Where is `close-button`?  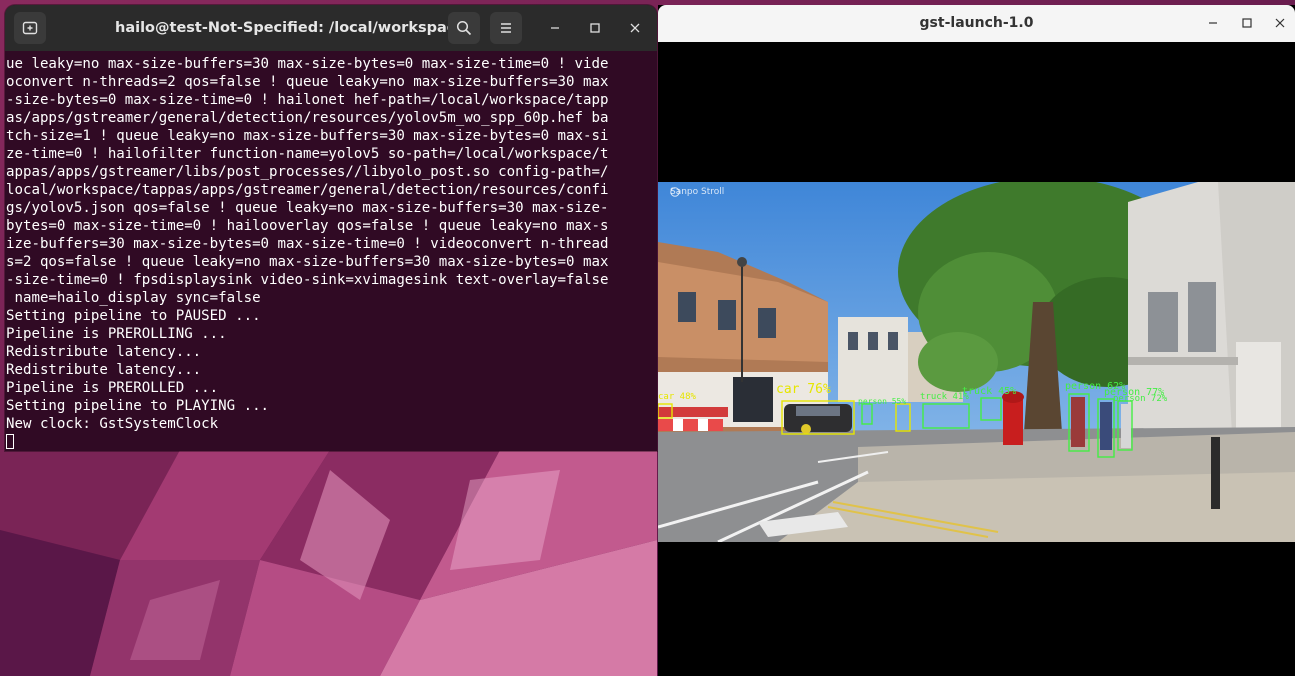
close-button is located at coordinates (635, 28).